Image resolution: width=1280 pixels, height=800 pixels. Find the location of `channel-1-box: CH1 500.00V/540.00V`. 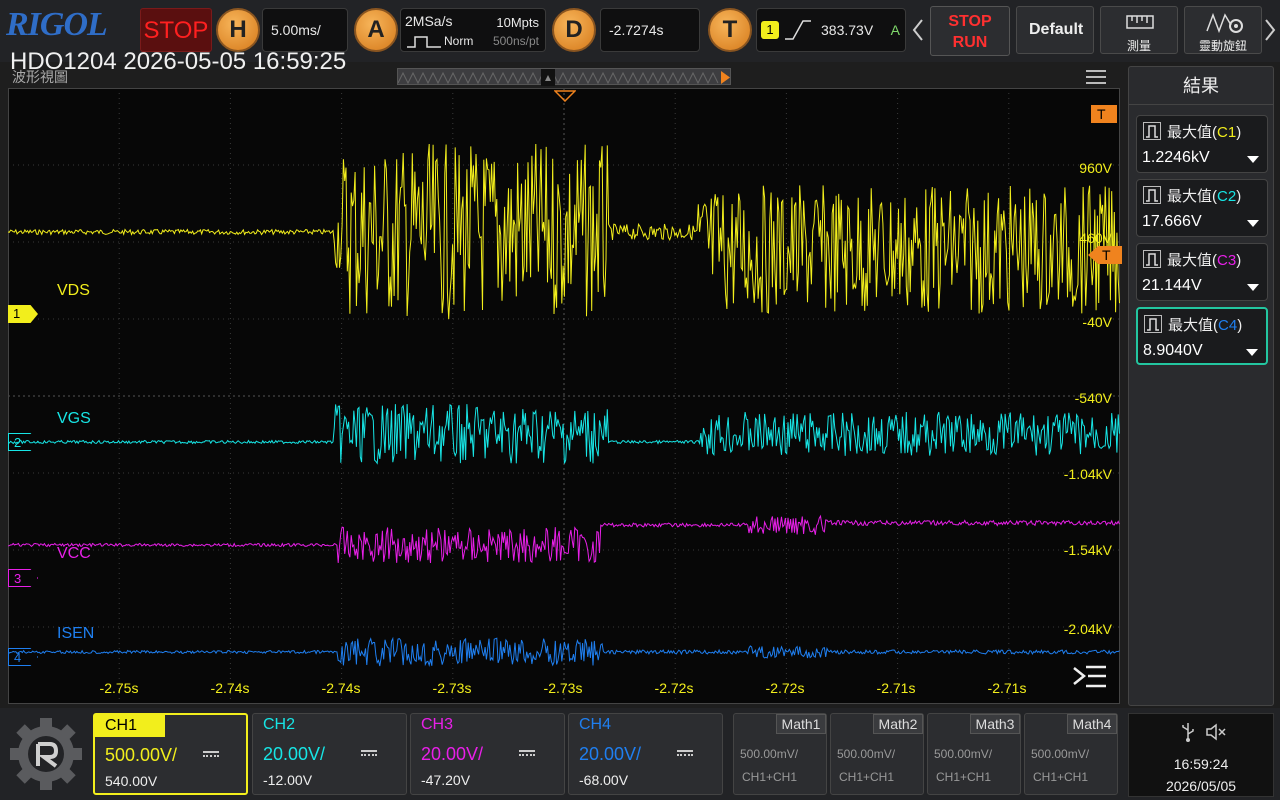

channel-1-box: CH1 500.00V/540.00V is located at coordinates (170, 754).